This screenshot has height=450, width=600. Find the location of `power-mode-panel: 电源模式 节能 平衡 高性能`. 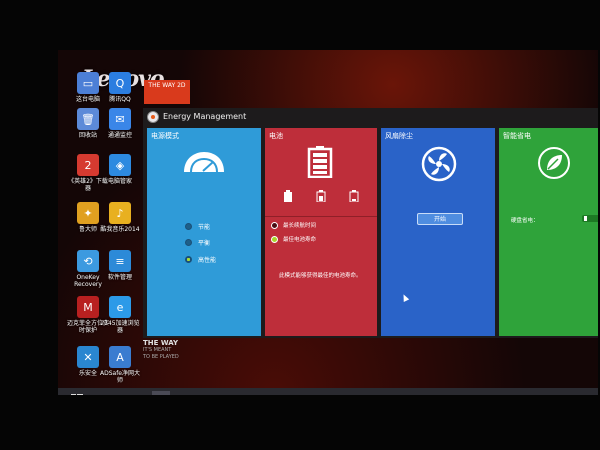

power-mode-panel: 电源模式 节能 平衡 高性能 is located at coordinates (204, 232).